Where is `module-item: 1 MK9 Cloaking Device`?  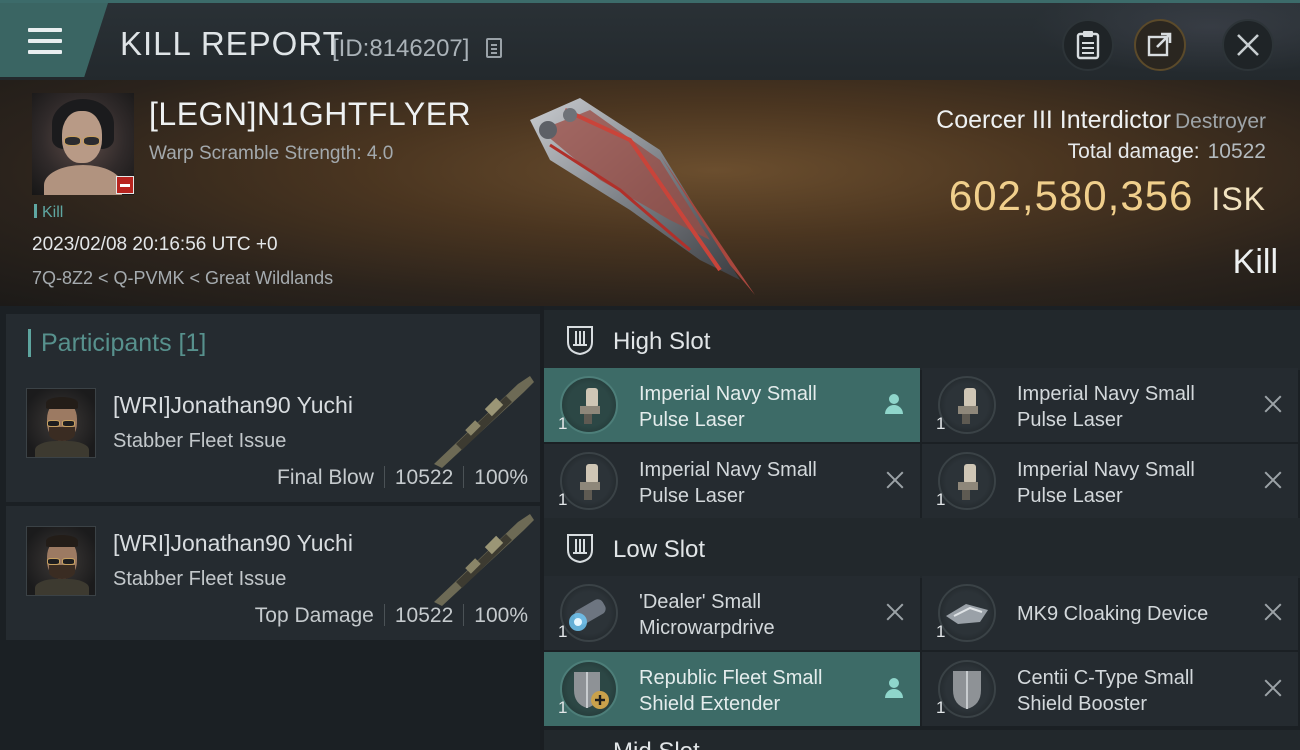 module-item: 1 MK9 Cloaking Device is located at coordinates (1110, 613).